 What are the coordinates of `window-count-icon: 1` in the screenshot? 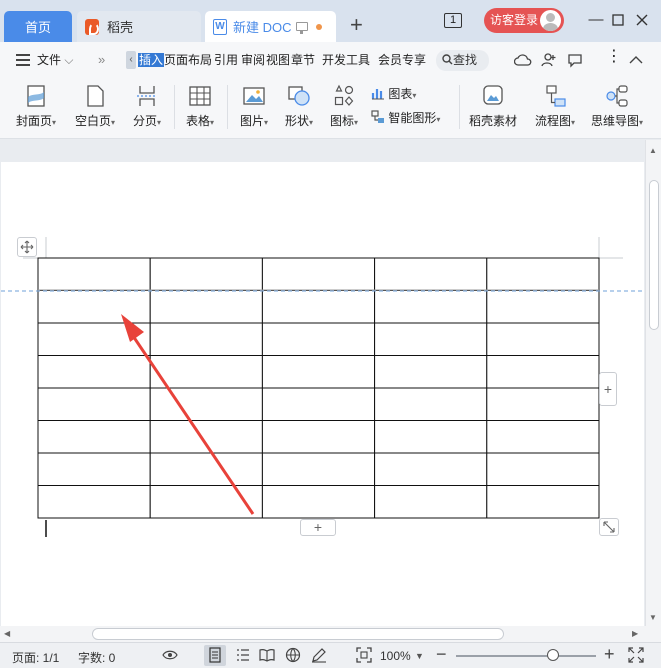 It's located at (453, 20).